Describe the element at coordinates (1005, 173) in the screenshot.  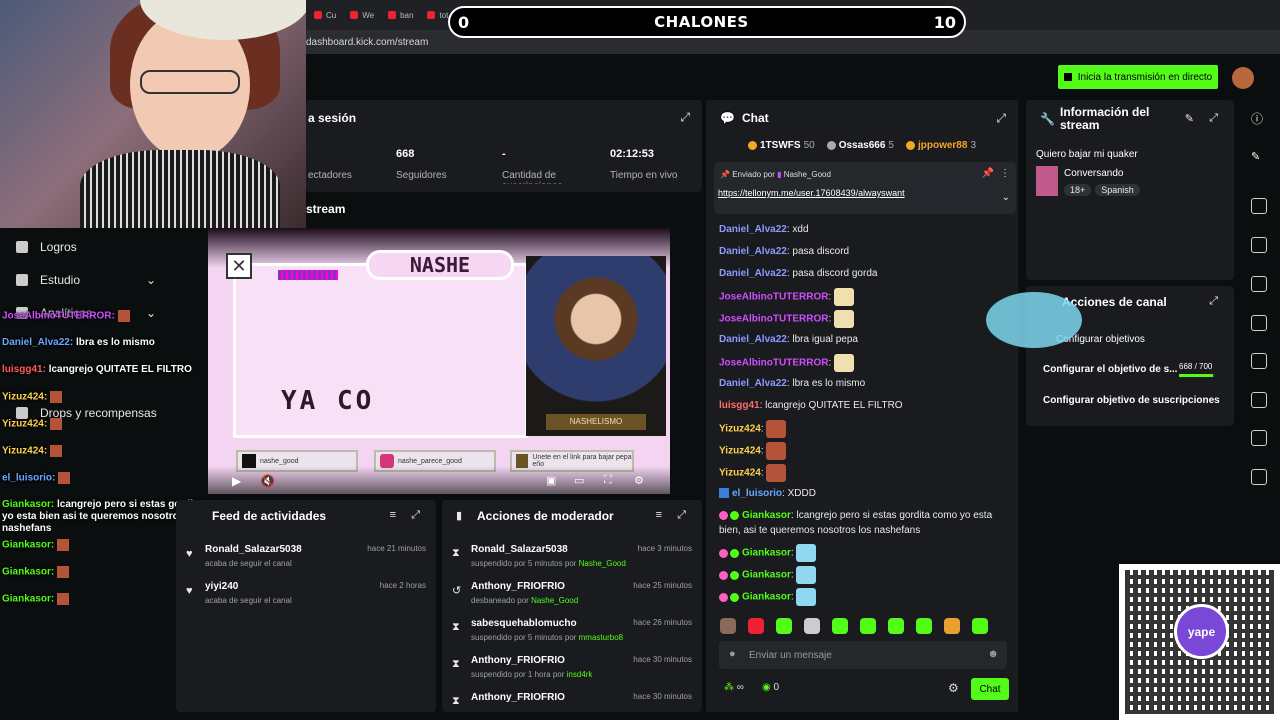
I see `more-options-icon: ⋮` at that location.